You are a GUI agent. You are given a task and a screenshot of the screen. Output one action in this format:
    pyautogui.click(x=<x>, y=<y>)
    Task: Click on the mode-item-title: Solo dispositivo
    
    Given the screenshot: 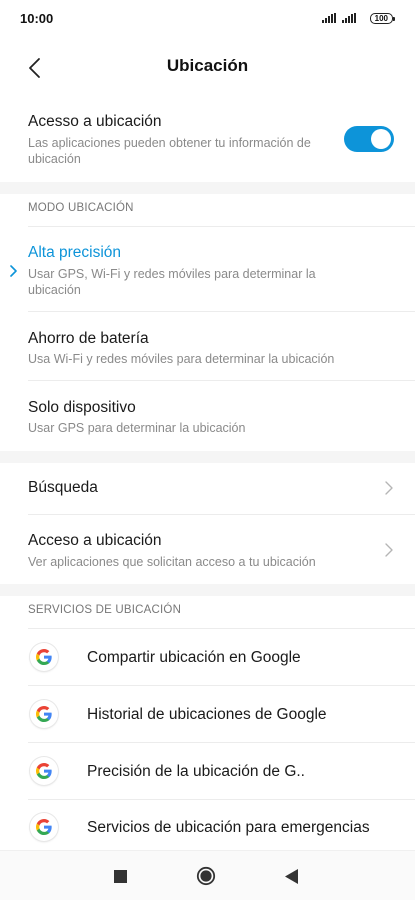 What is the action you would take?
    pyautogui.click(x=82, y=407)
    